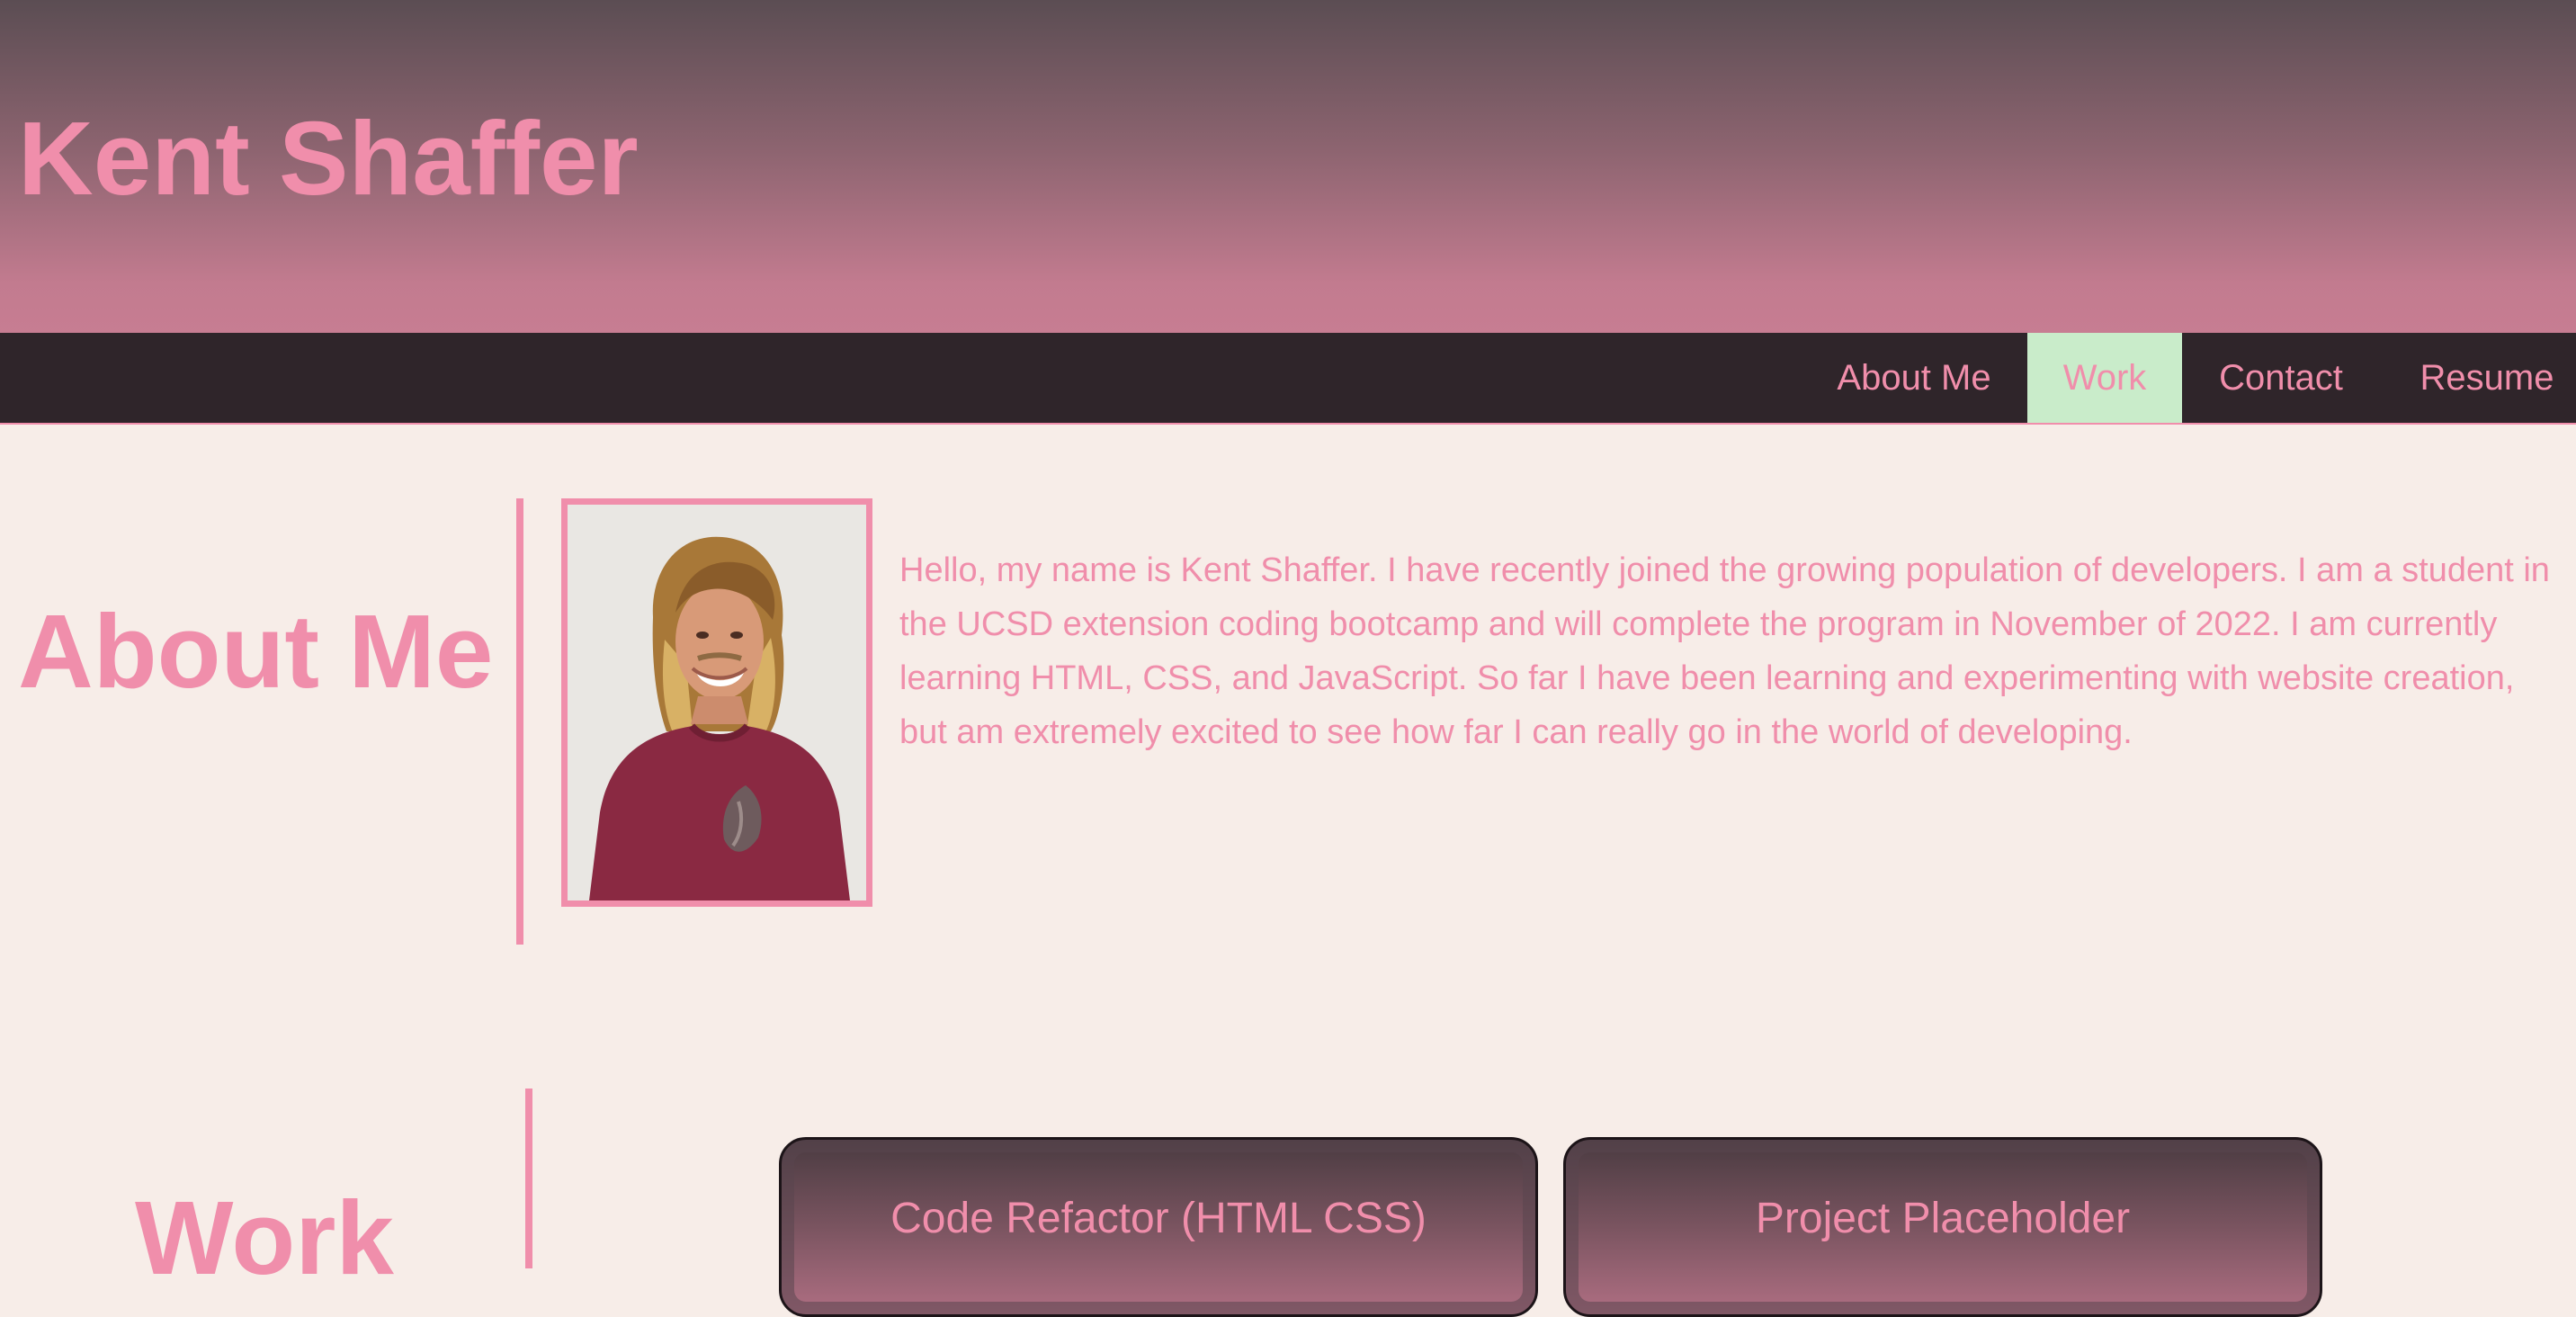 The height and width of the screenshot is (1317, 2576). Describe the element at coordinates (1914, 378) in the screenshot. I see `nav-item-about-me: About Me` at that location.